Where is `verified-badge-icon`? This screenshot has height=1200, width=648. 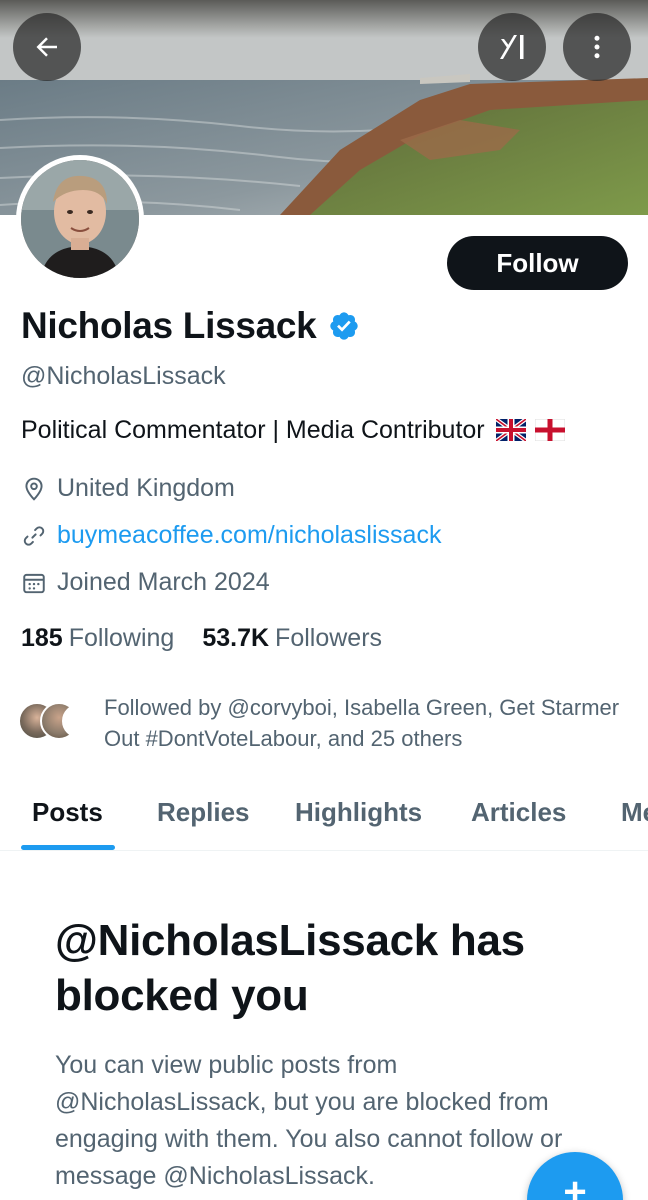 verified-badge-icon is located at coordinates (344, 326).